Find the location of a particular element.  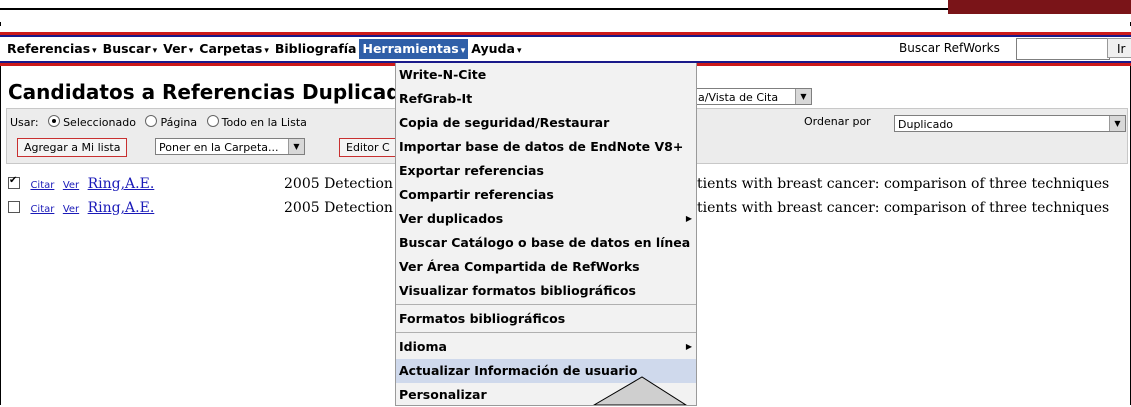

menu-item-backup-restore: Copia de seguridad/Restaurar is located at coordinates (546, 123).